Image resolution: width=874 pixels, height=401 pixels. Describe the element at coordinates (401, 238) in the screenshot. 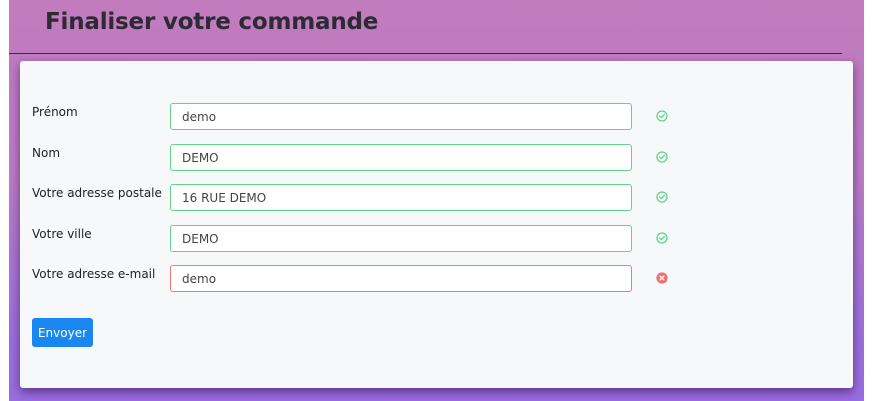

I see `ville-input` at that location.